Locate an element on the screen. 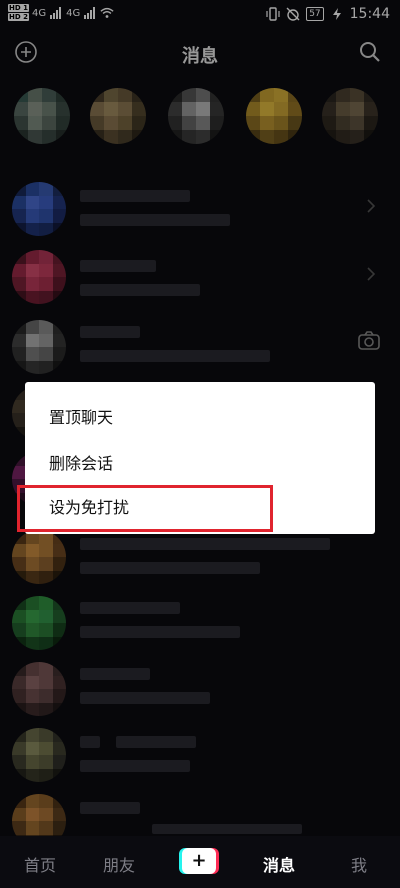  plus-icon: + is located at coordinates (199, 860).